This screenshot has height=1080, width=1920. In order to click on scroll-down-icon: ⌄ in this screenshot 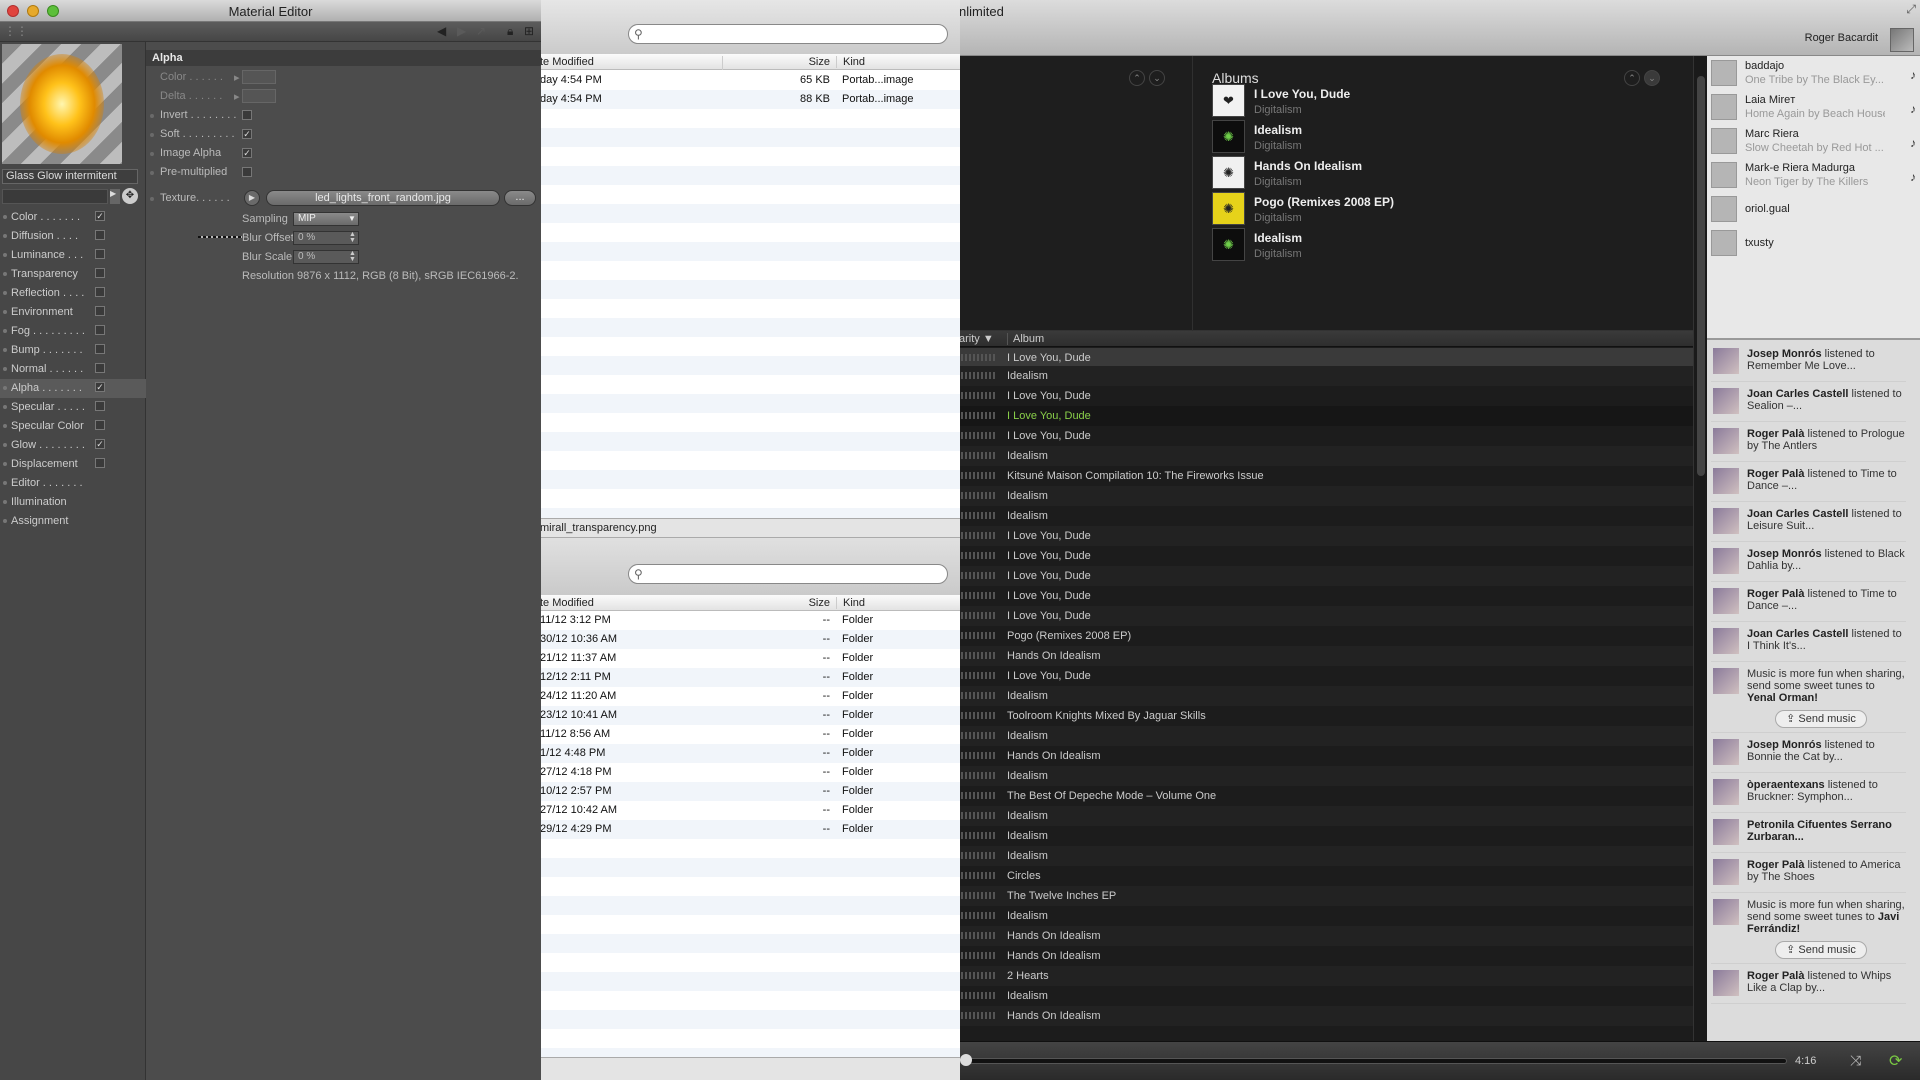, I will do `click(1157, 78)`.